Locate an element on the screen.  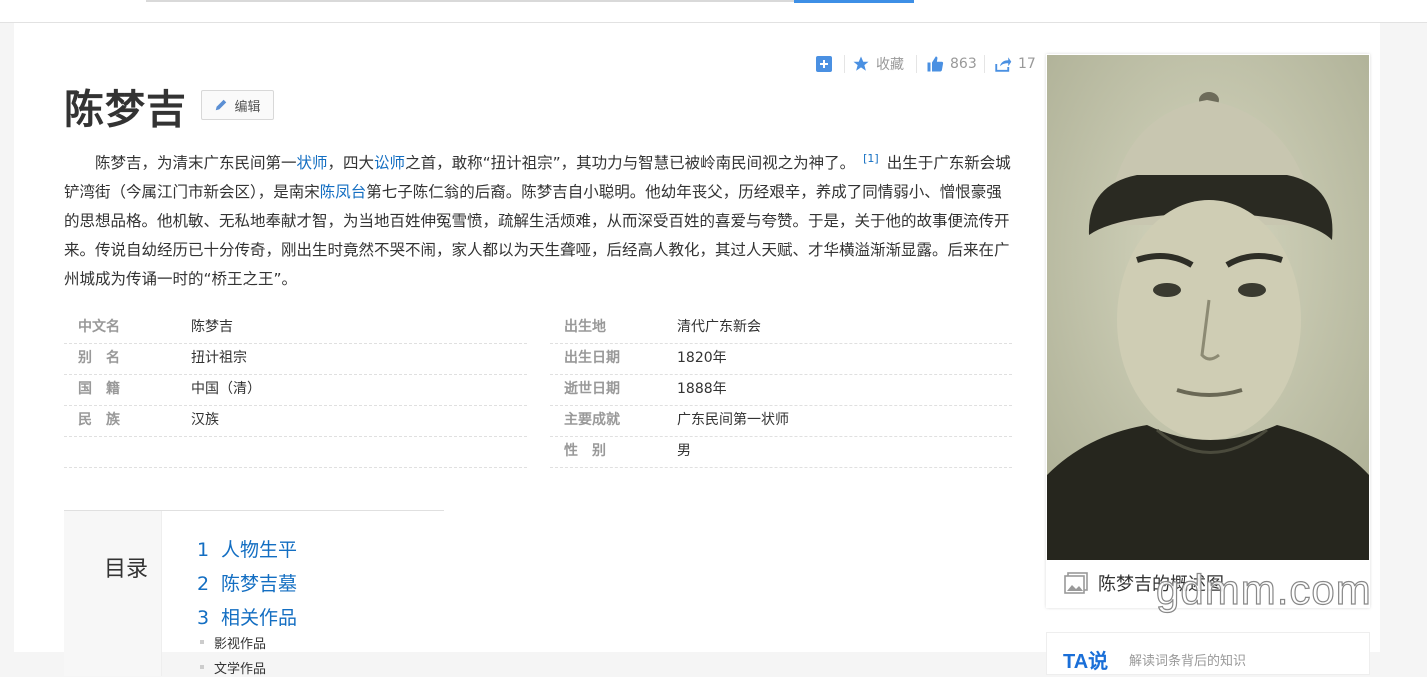
share-button: 17 is located at coordinates (1015, 64).